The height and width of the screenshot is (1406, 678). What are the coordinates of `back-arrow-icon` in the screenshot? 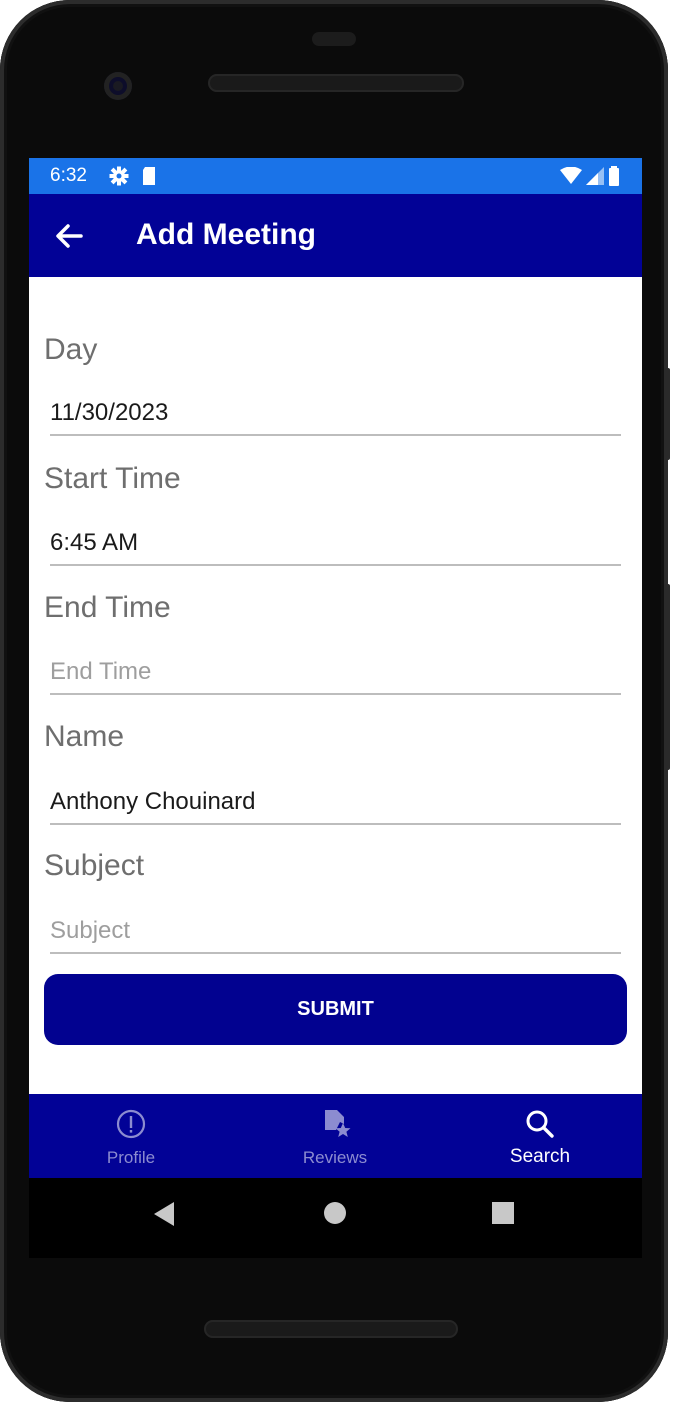 It's located at (69, 236).